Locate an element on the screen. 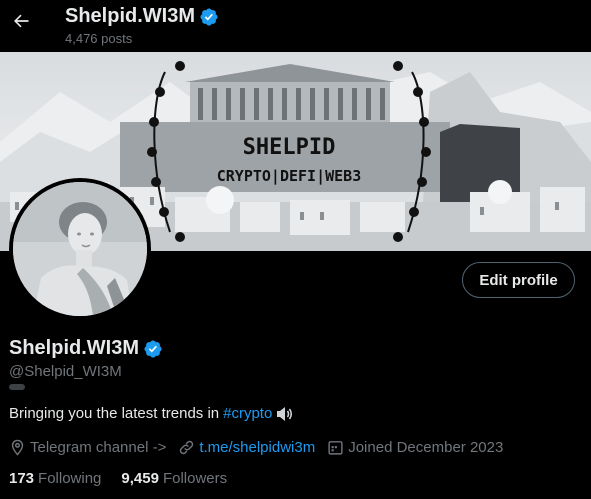 The image size is (591, 499). location-item: Telegram channel -> is located at coordinates (87, 447).